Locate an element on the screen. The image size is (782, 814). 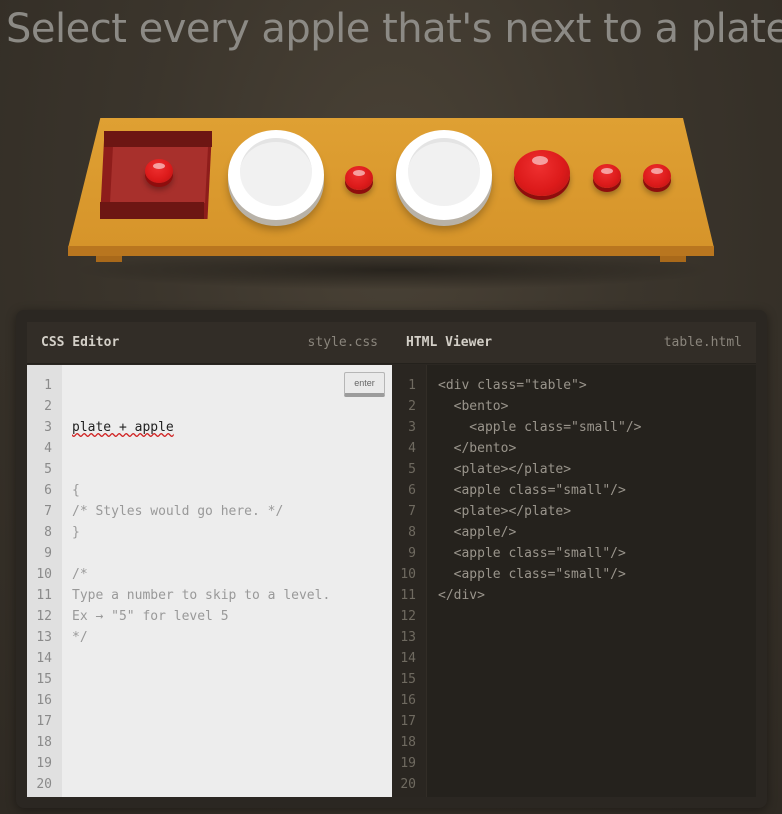
html-line-number: 11 is located at coordinates (408, 595).